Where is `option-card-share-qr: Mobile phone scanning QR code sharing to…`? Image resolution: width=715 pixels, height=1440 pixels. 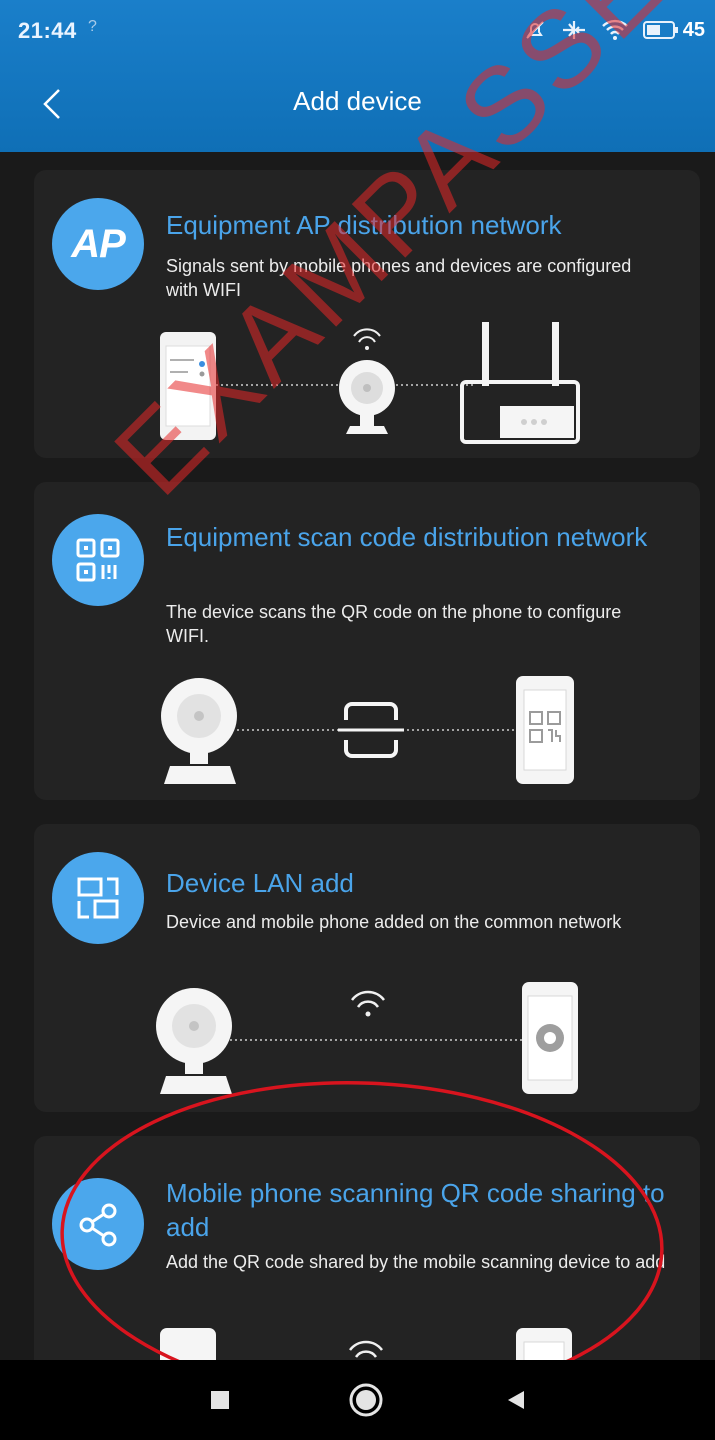
option-card-share-qr: Mobile phone scanning QR code sharing to… is located at coordinates (367, 1248).